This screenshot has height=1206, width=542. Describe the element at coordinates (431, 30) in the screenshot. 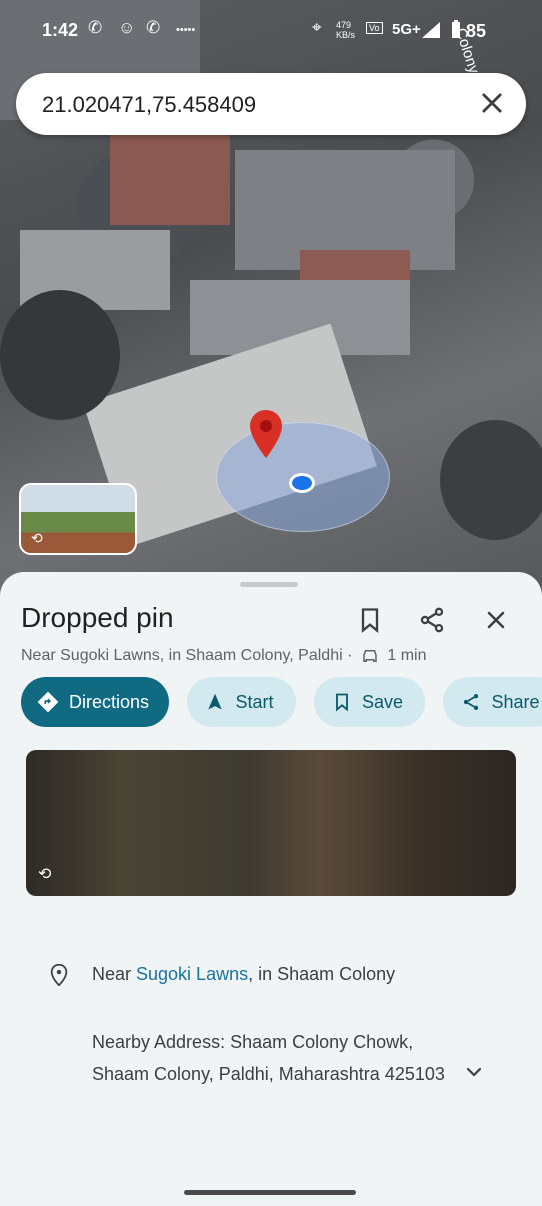

I see `signal-icon` at that location.